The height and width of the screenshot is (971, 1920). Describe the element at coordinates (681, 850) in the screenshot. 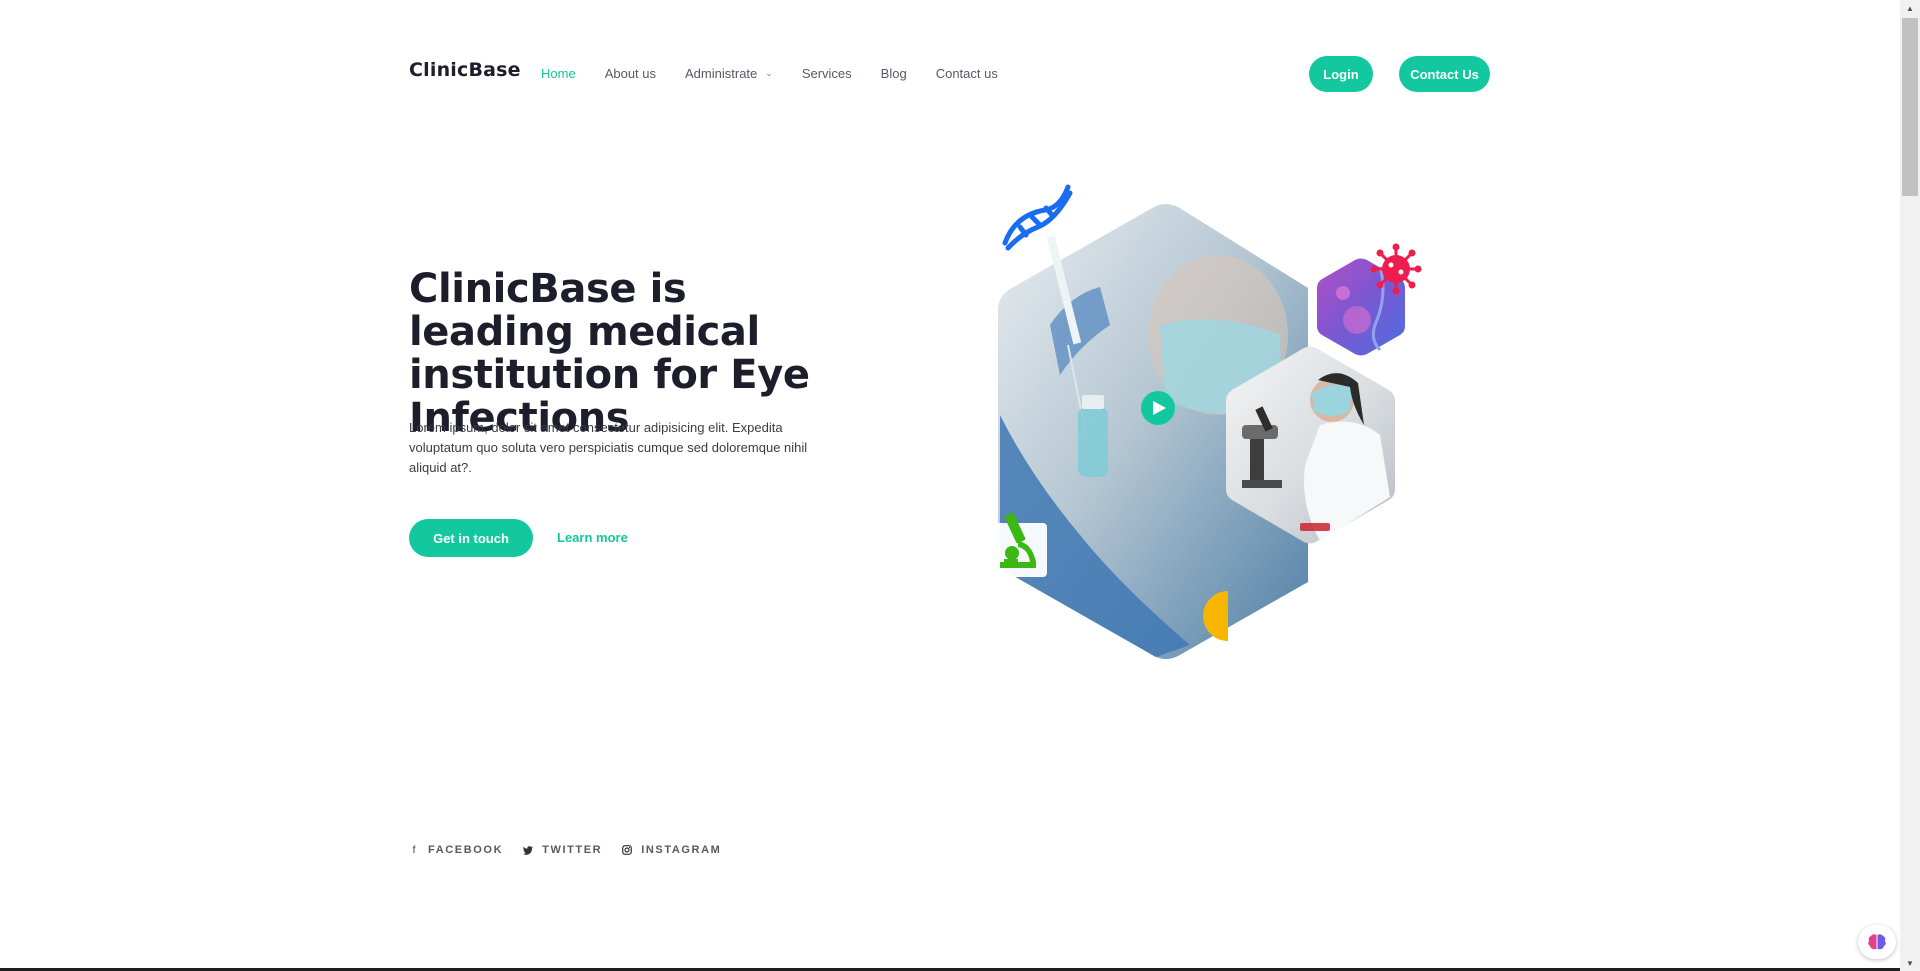

I see `social-label: INSTAGRAM` at that location.